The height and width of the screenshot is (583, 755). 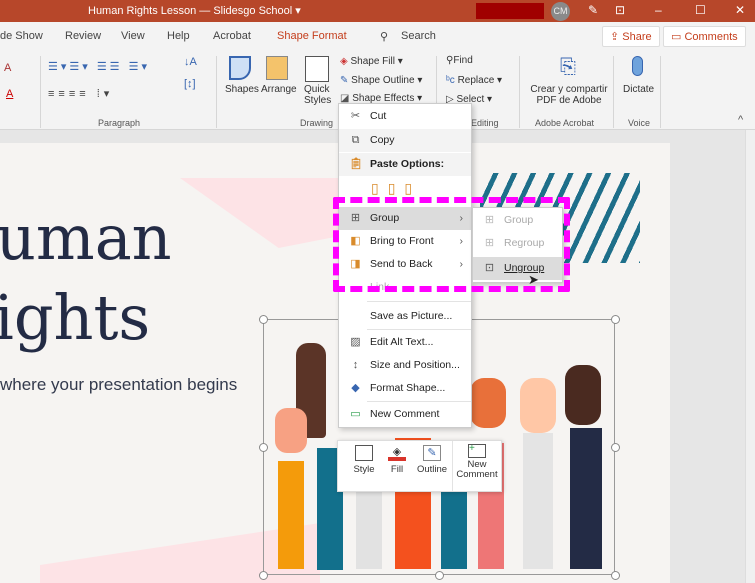 What do you see at coordinates (477, 462) in the screenshot?
I see `new-comment-button: + New Comment` at bounding box center [477, 462].